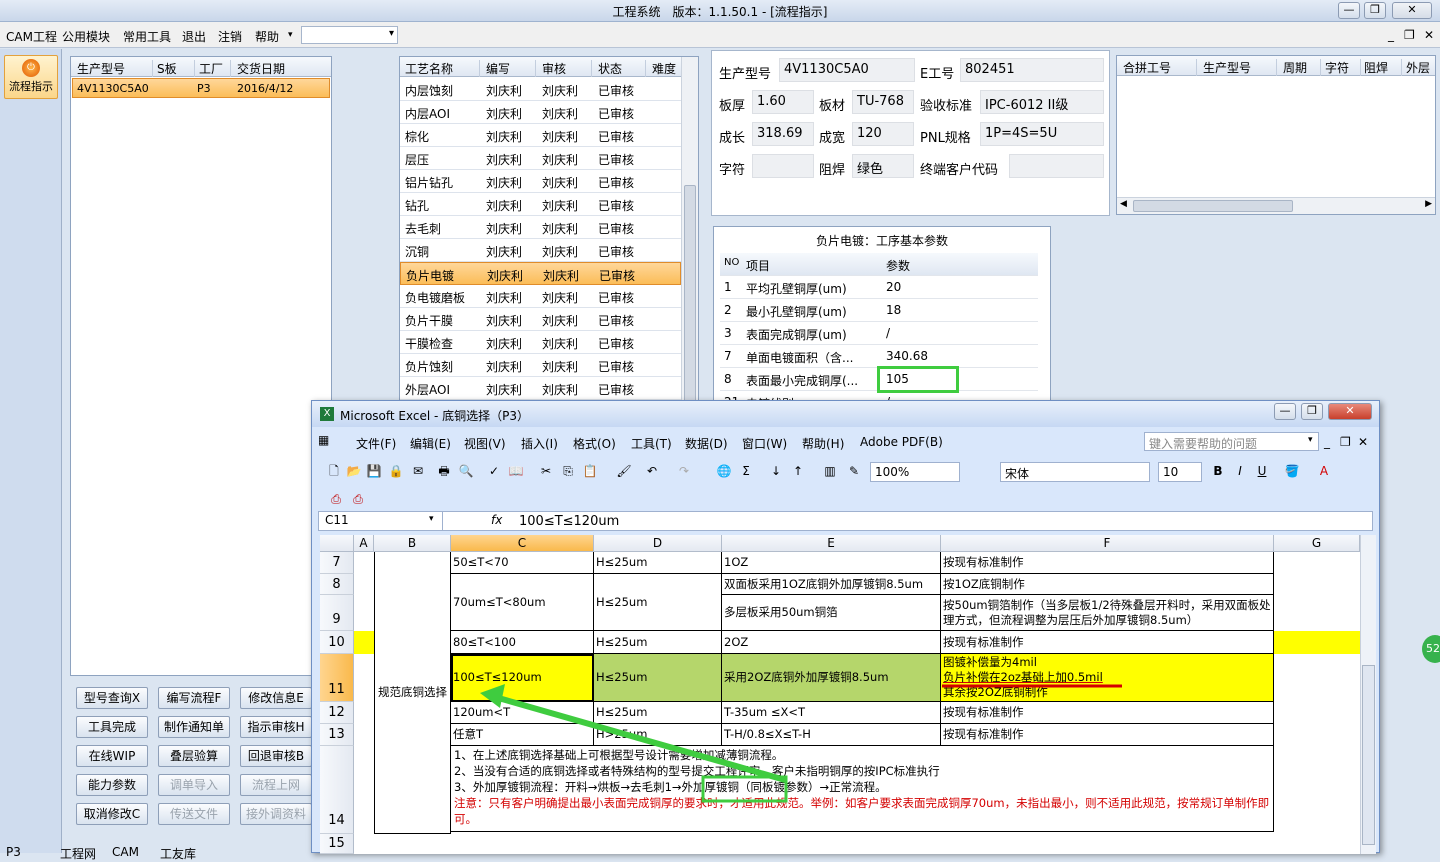 The width and height of the screenshot is (1440, 862). I want to click on pdf-email-icon: ⎙, so click(358, 499).